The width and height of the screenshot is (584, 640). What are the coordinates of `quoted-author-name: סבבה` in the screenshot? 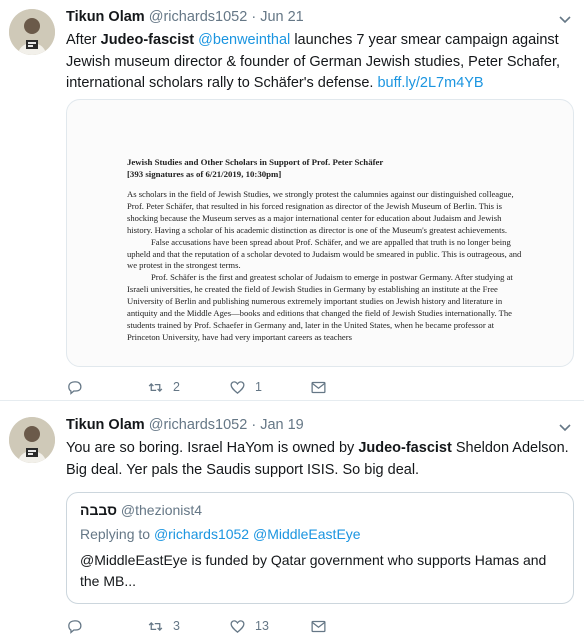 It's located at (99, 510).